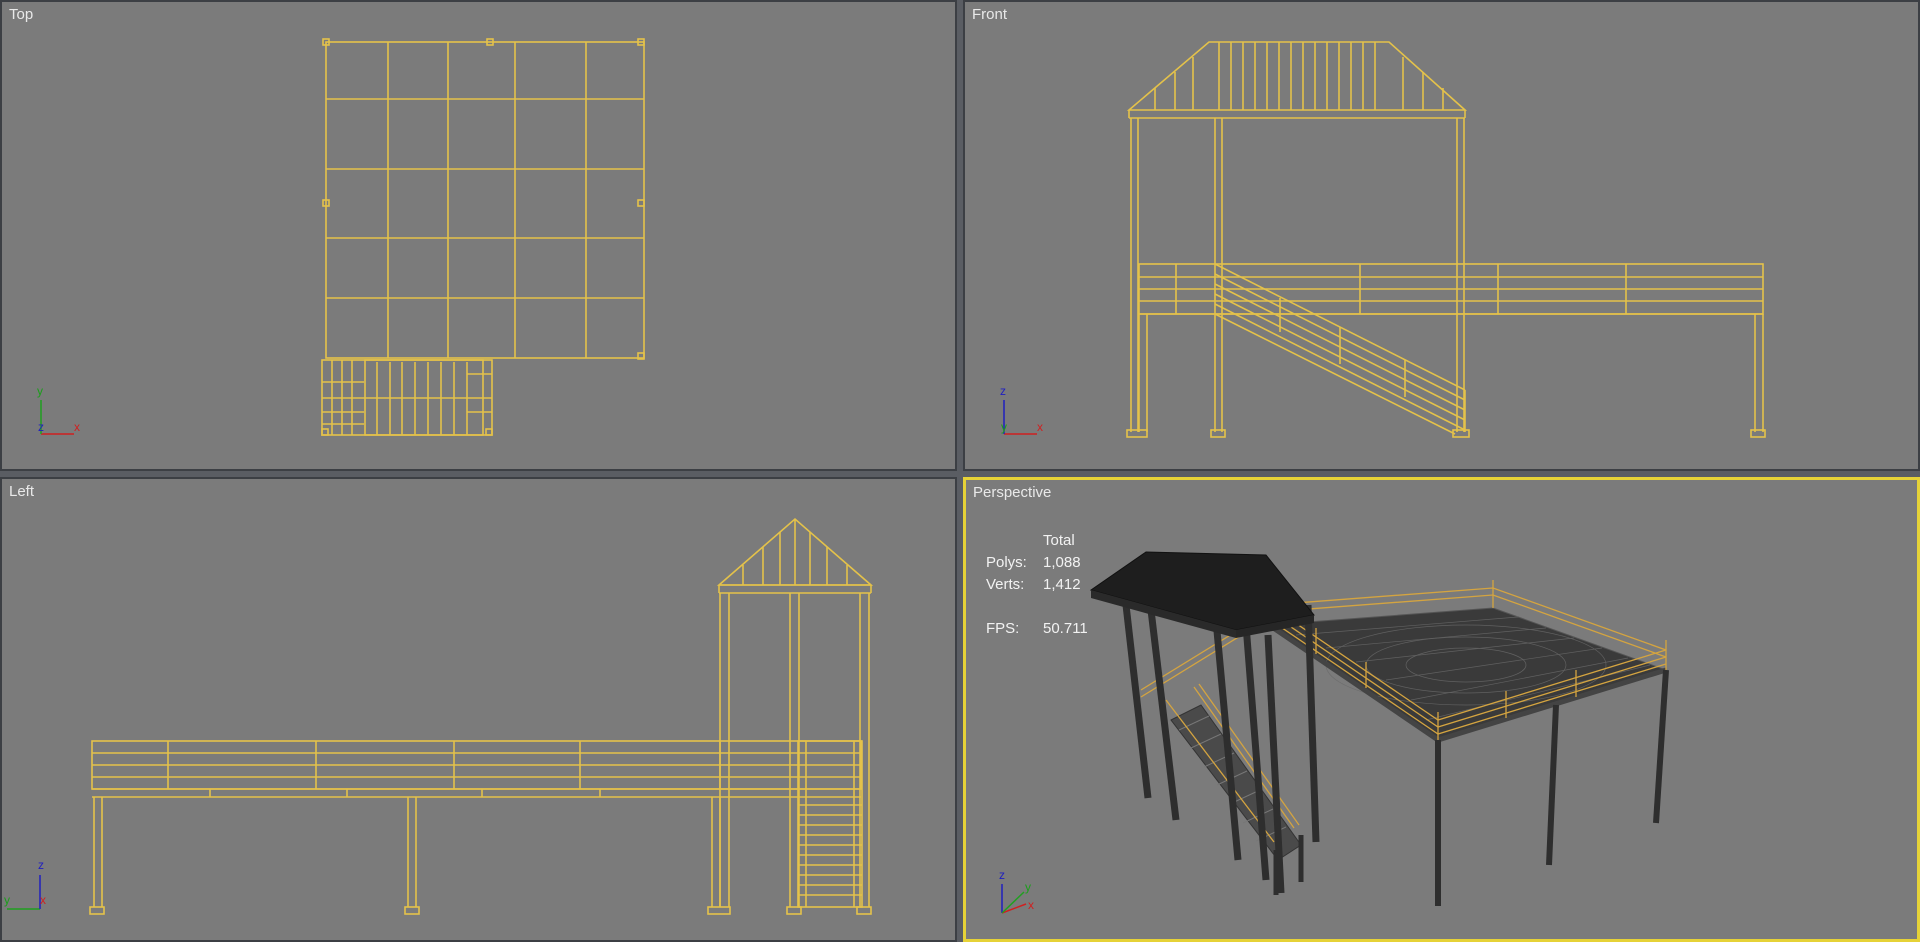 Image resolution: width=1920 pixels, height=942 pixels. What do you see at coordinates (1014, 899) in the screenshot?
I see `axis-tripod-perspective` at bounding box center [1014, 899].